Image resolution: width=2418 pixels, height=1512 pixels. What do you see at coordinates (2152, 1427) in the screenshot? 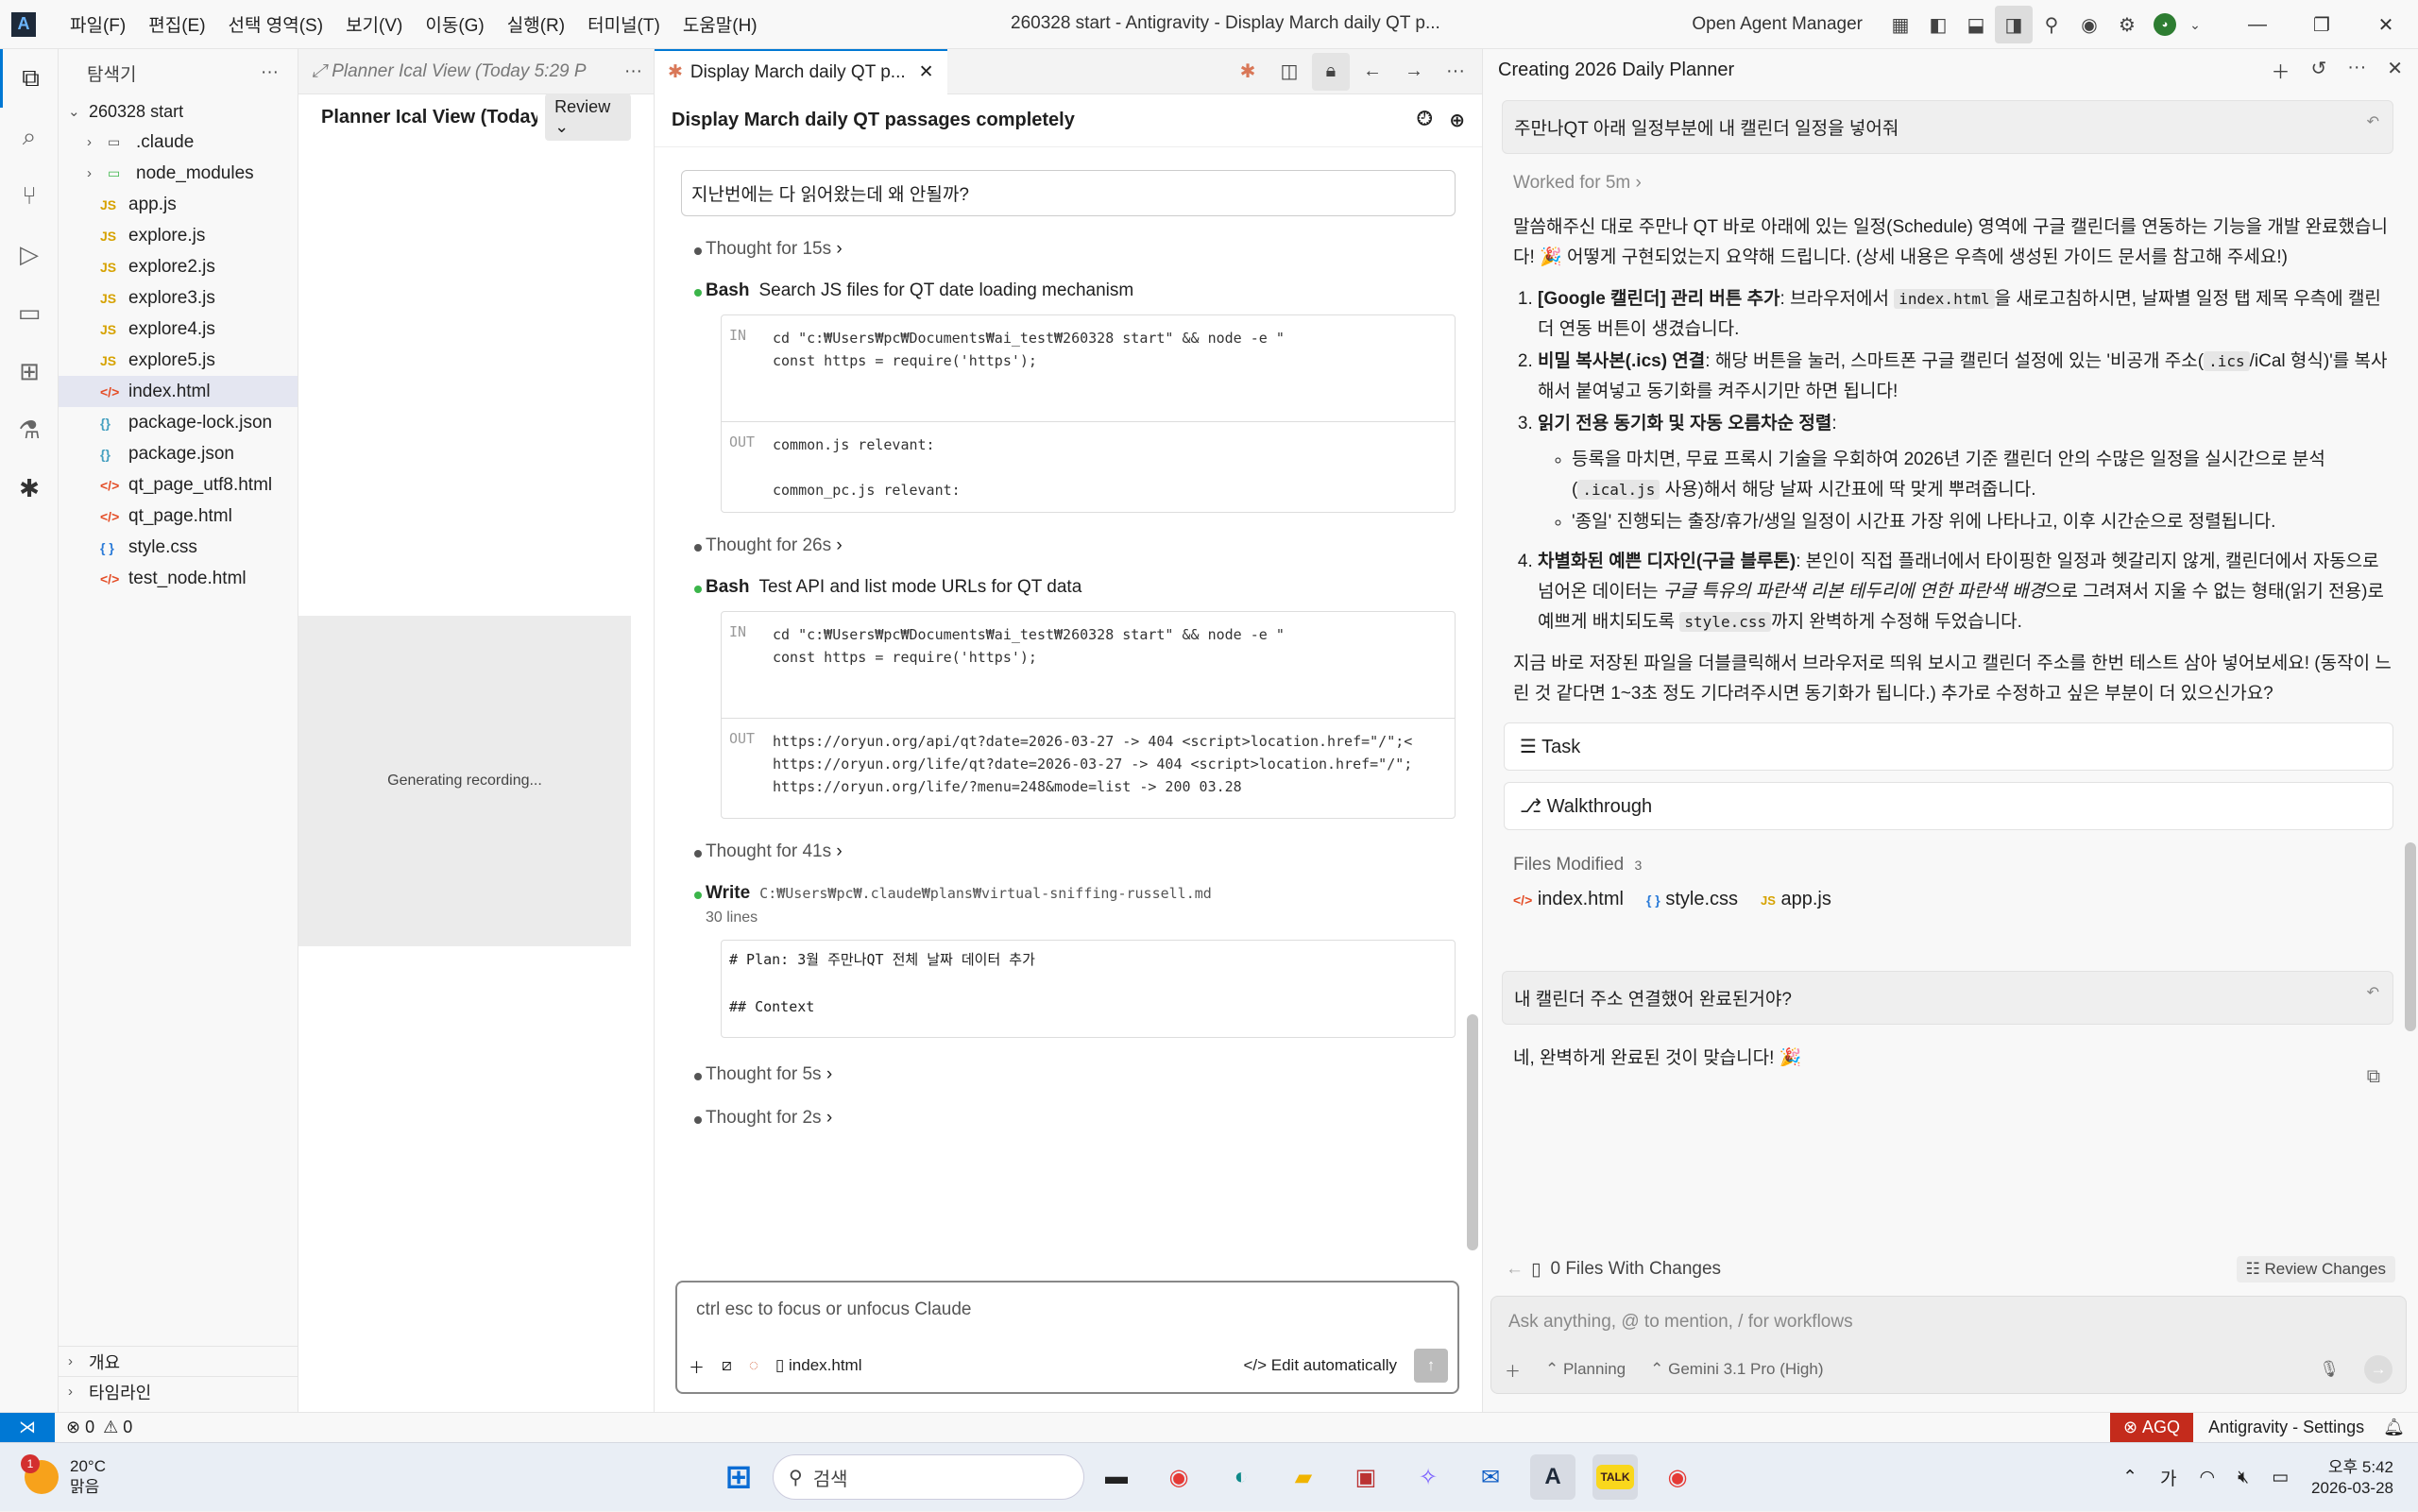
I see `agq-status-badge: ⊗ AGQ` at bounding box center [2152, 1427].